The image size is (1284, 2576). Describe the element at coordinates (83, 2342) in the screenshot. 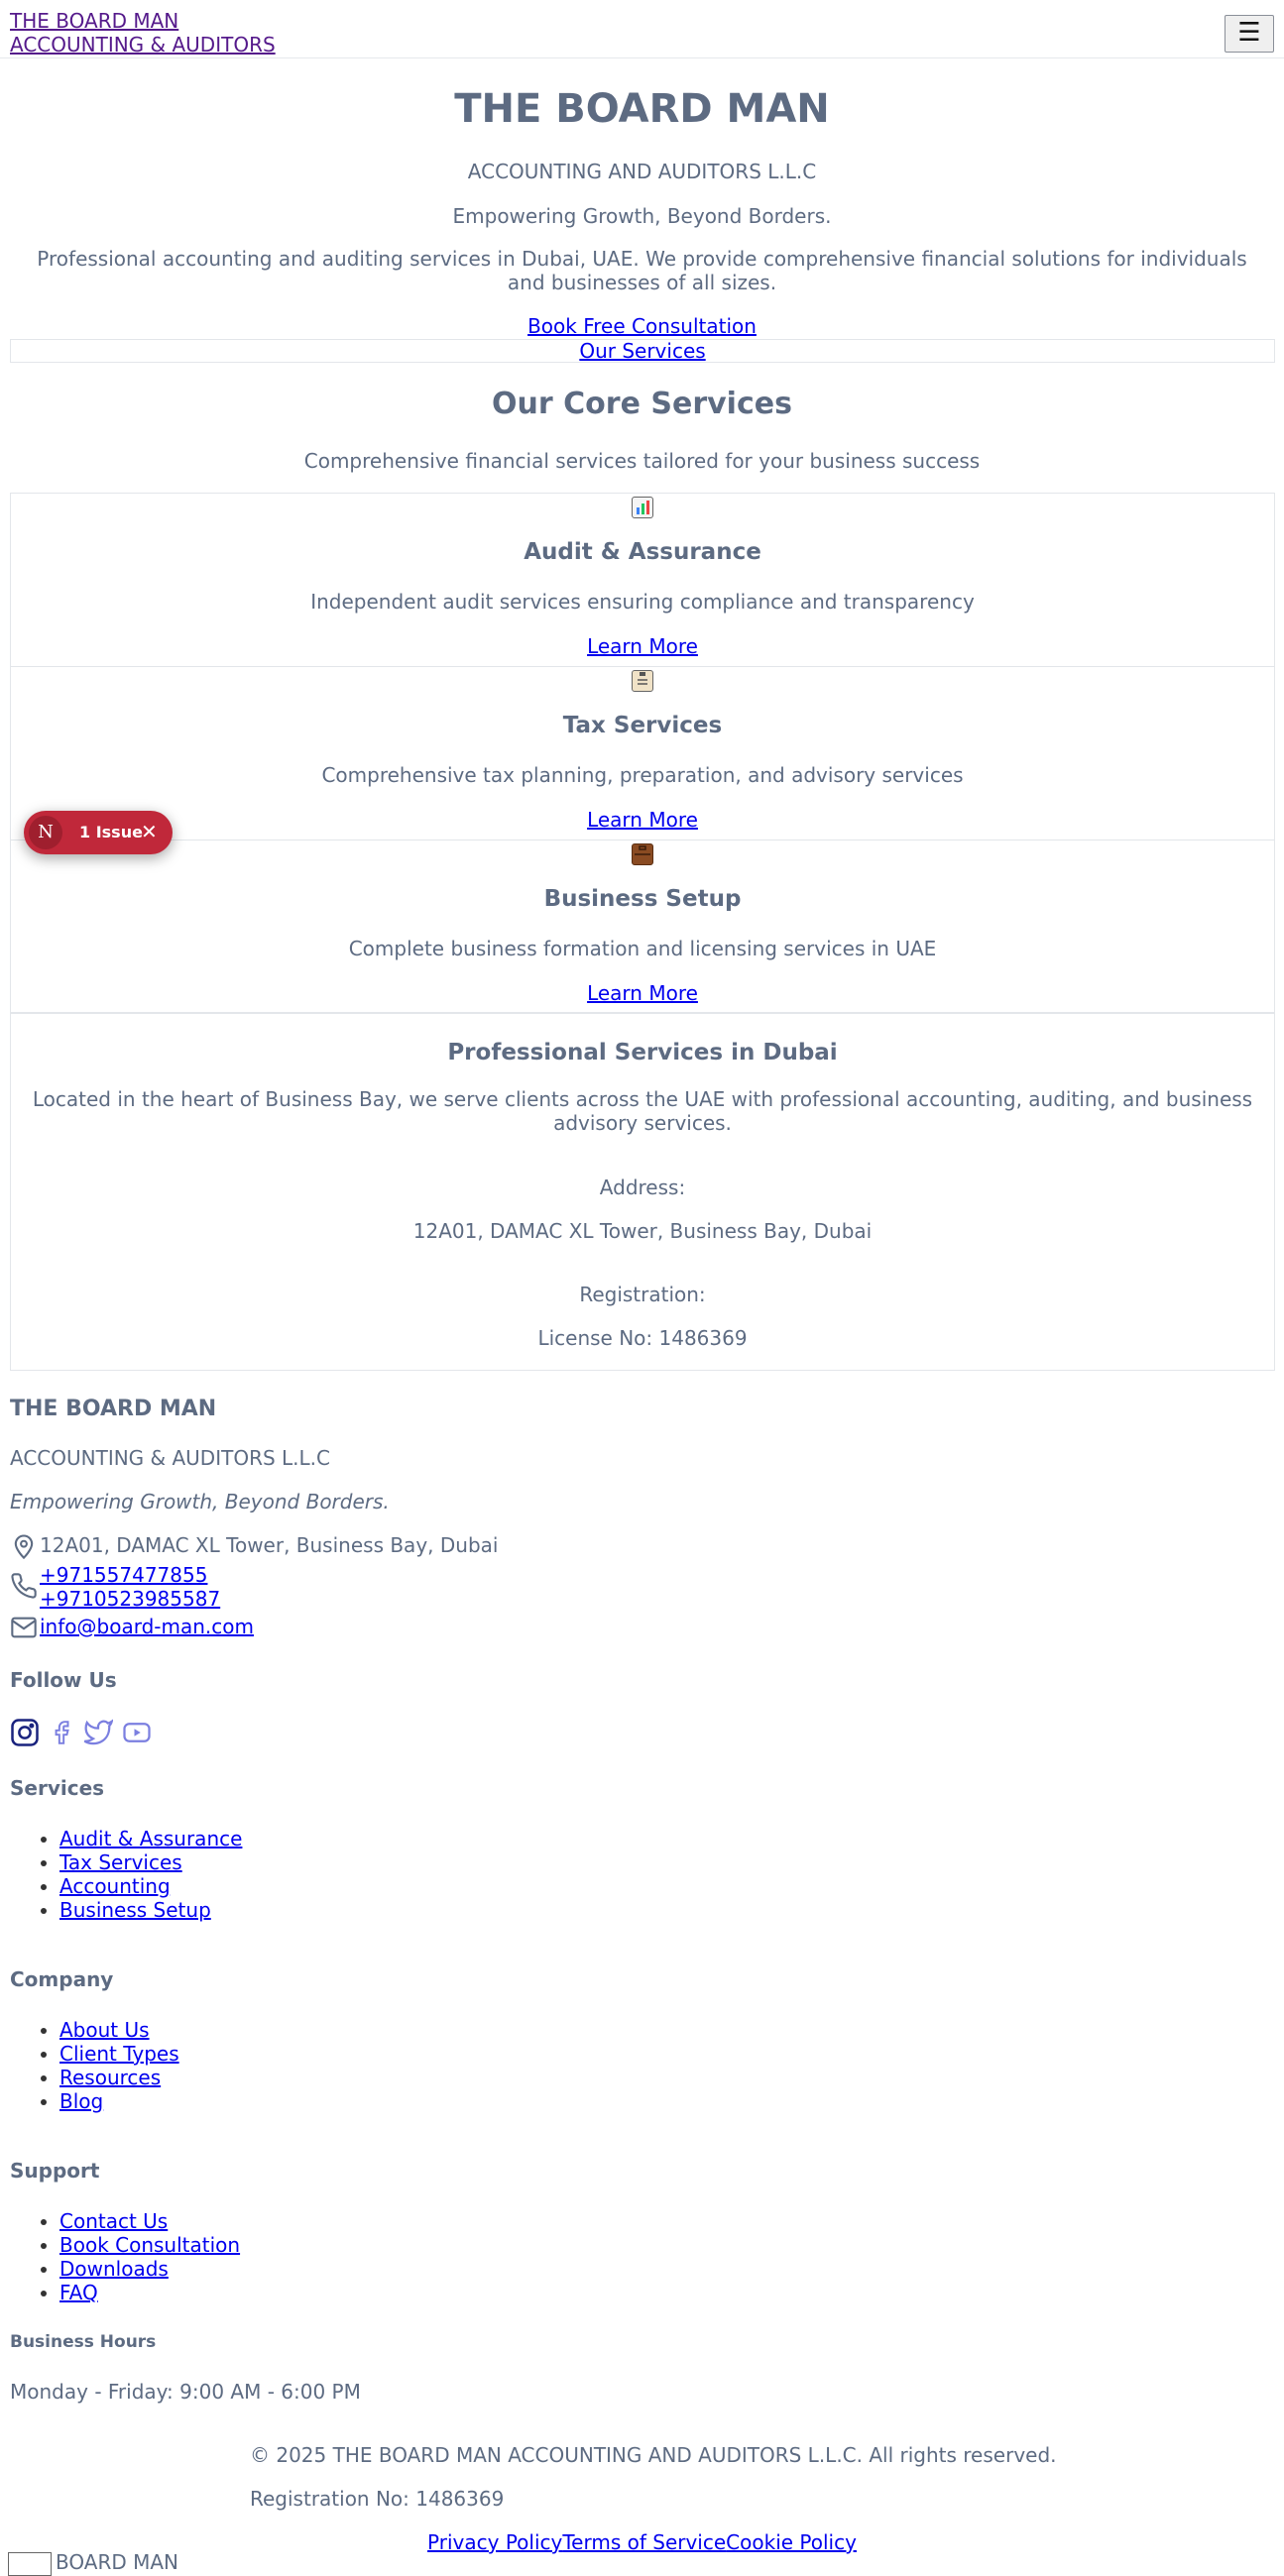

I see `business-hours-heading: Business Hours` at that location.